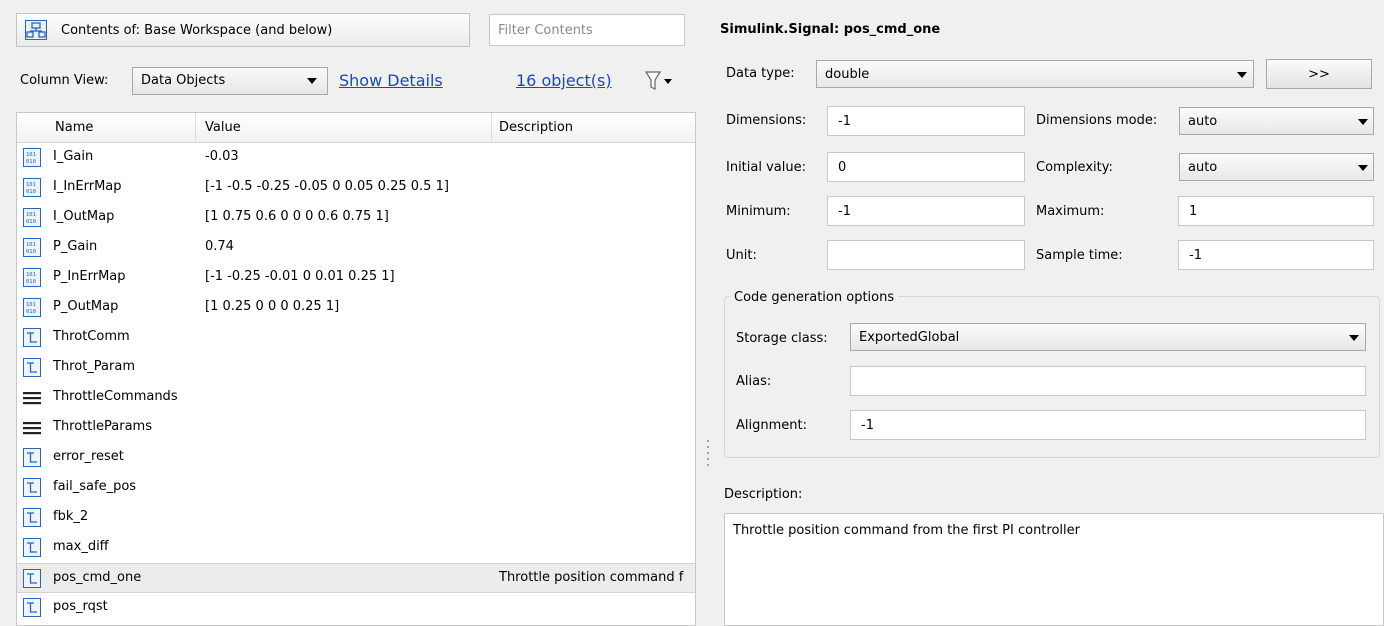  I want to click on row-name: ThrottleCommands, so click(115, 396).